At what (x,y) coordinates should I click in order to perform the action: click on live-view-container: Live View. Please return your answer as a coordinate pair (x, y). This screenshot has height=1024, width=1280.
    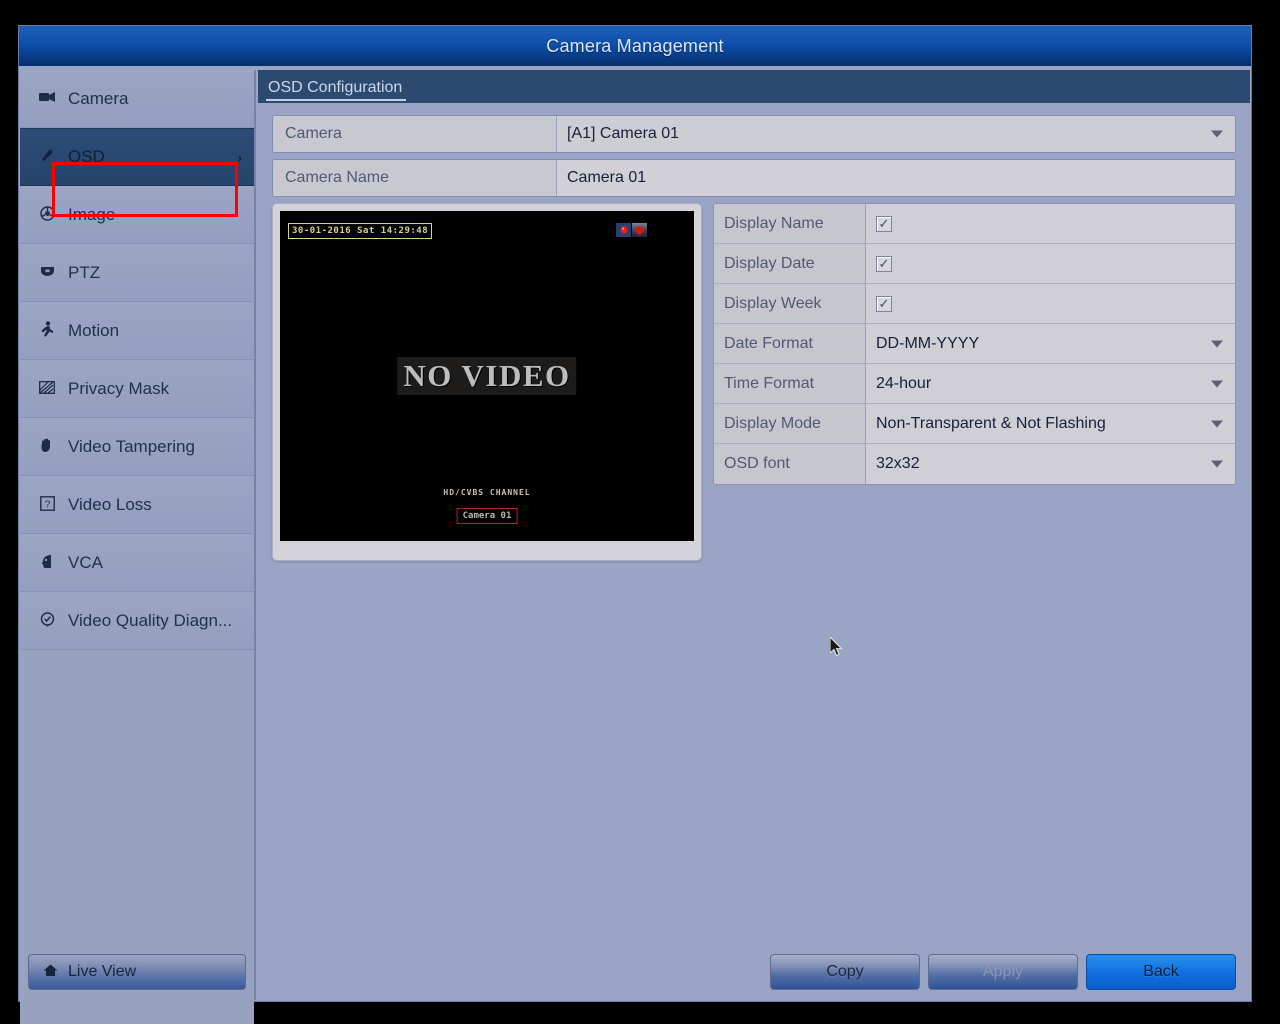
    Looking at the image, I should click on (137, 972).